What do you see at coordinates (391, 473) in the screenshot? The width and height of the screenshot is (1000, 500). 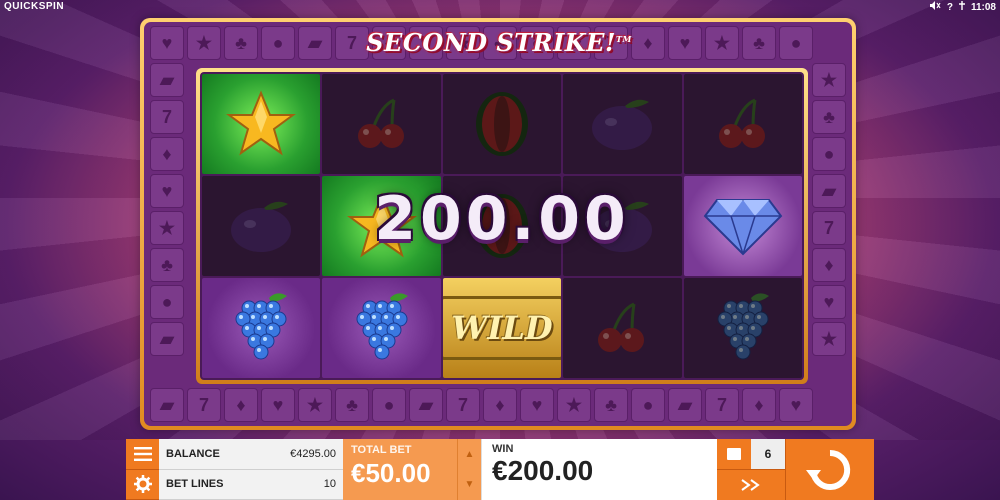 I see `total-bet-value: €50.00` at bounding box center [391, 473].